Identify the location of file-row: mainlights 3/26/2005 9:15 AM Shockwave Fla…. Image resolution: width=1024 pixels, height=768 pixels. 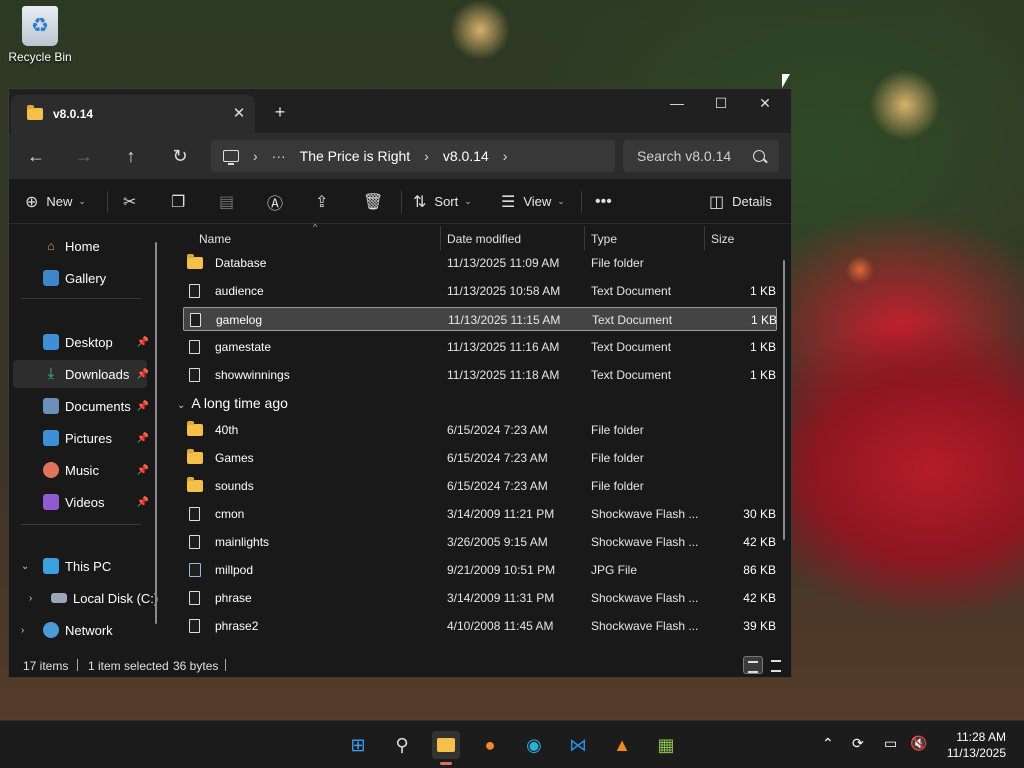
(480, 542).